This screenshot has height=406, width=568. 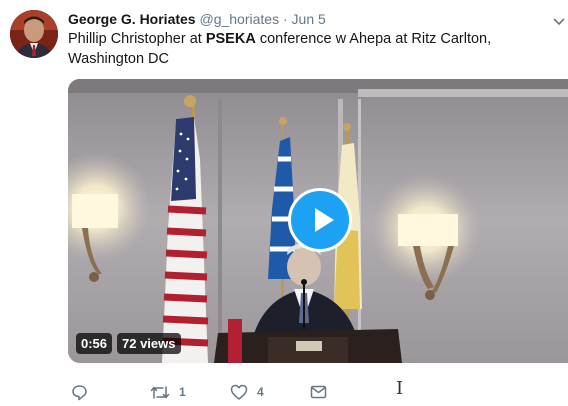 I want to click on retweet-button: 1, so click(x=168, y=392).